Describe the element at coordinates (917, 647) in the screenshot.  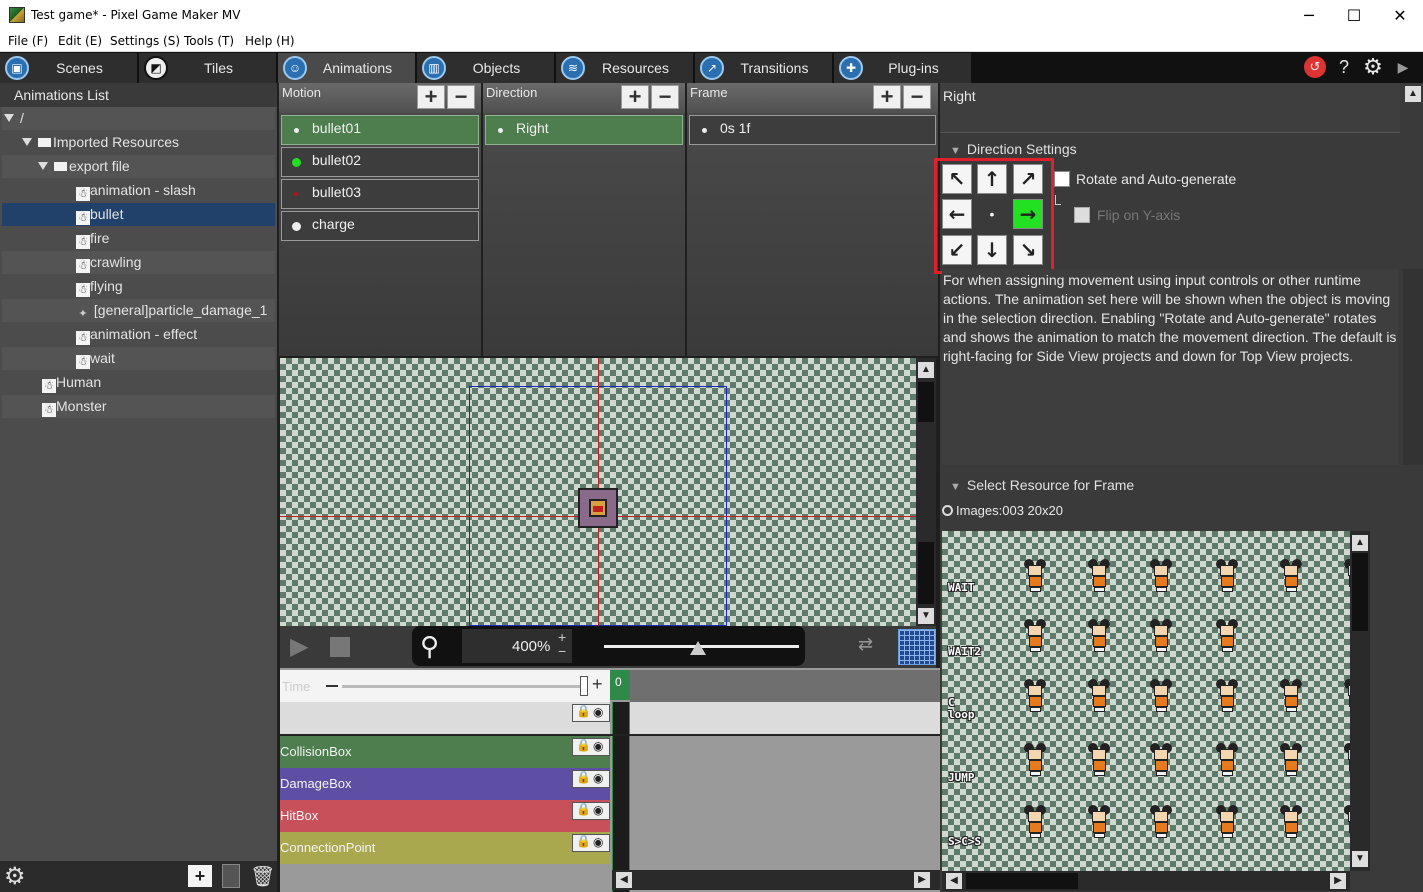
I see `grid-toggle-icon` at that location.